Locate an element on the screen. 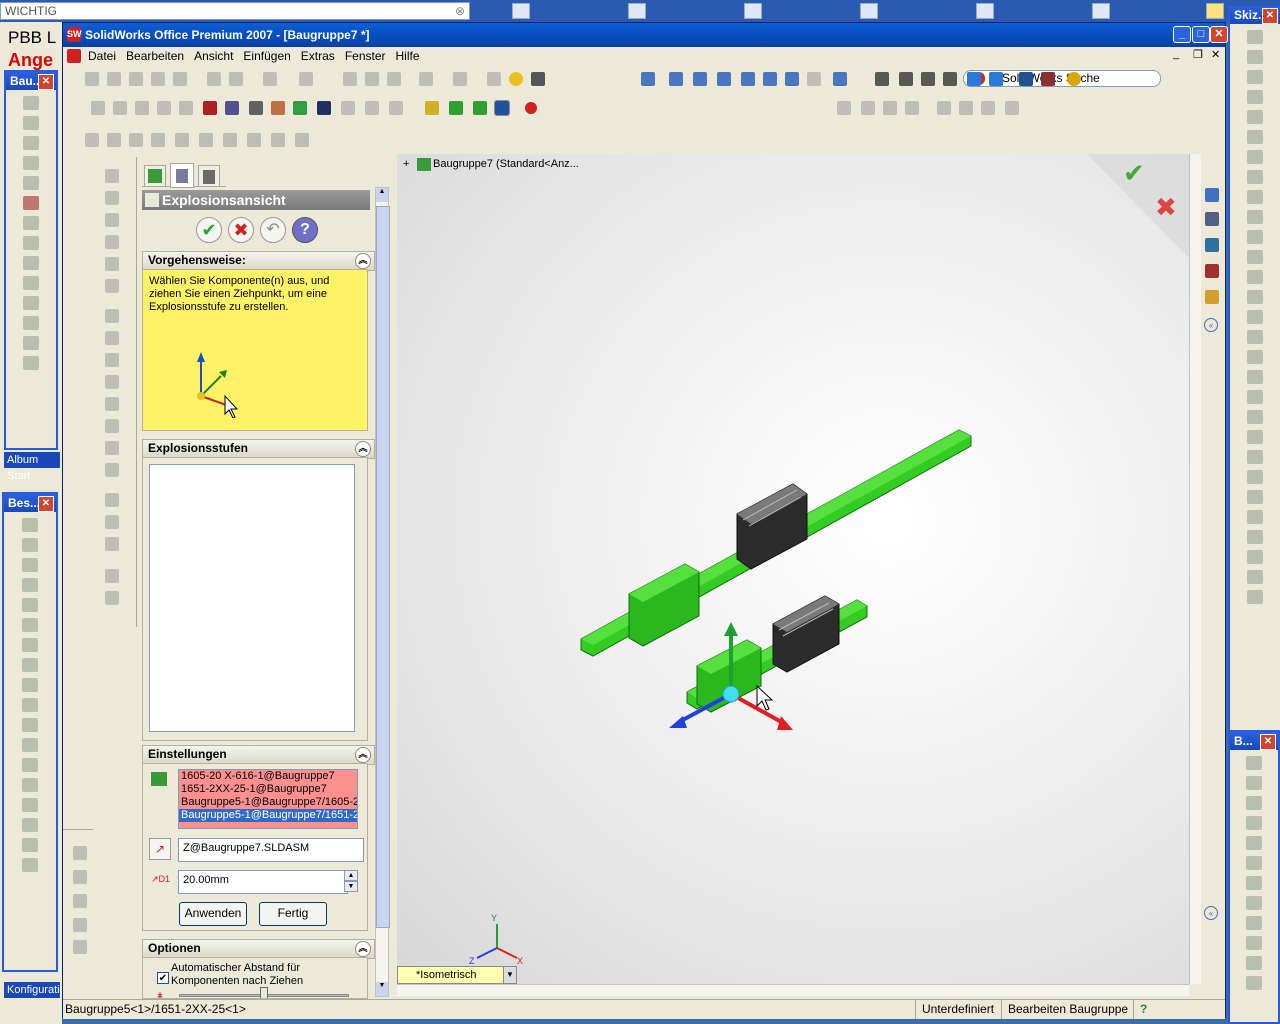  doc-close-button: ✕ is located at coordinates (1215, 54).